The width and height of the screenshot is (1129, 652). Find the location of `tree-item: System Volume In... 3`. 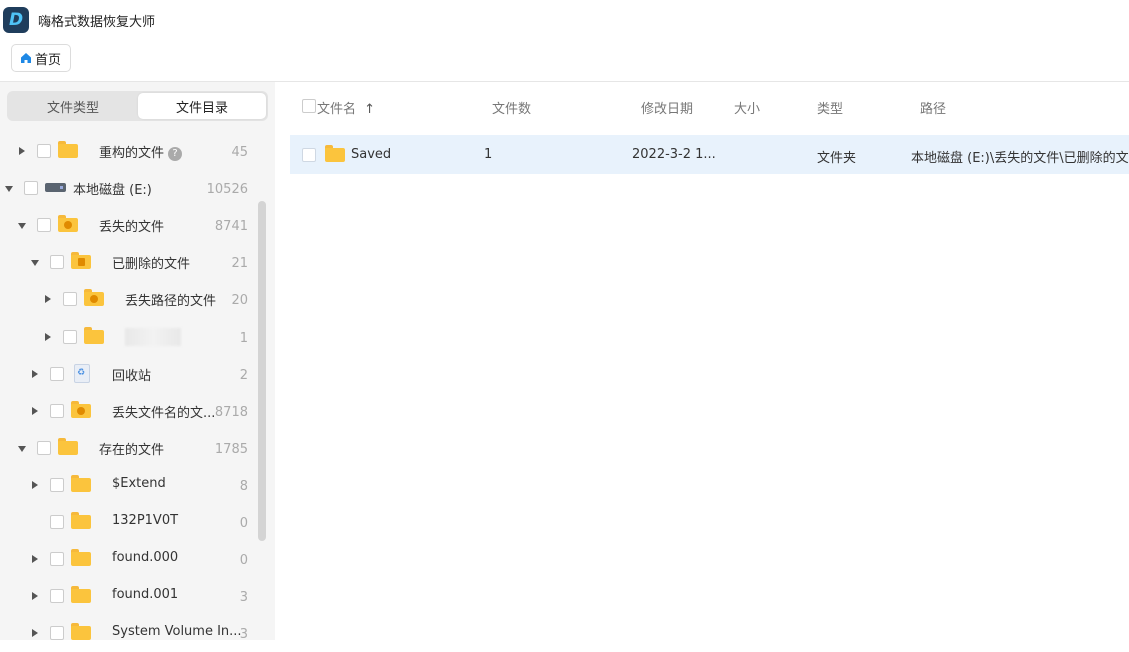

tree-item: System Volume In... 3 is located at coordinates (129, 633).